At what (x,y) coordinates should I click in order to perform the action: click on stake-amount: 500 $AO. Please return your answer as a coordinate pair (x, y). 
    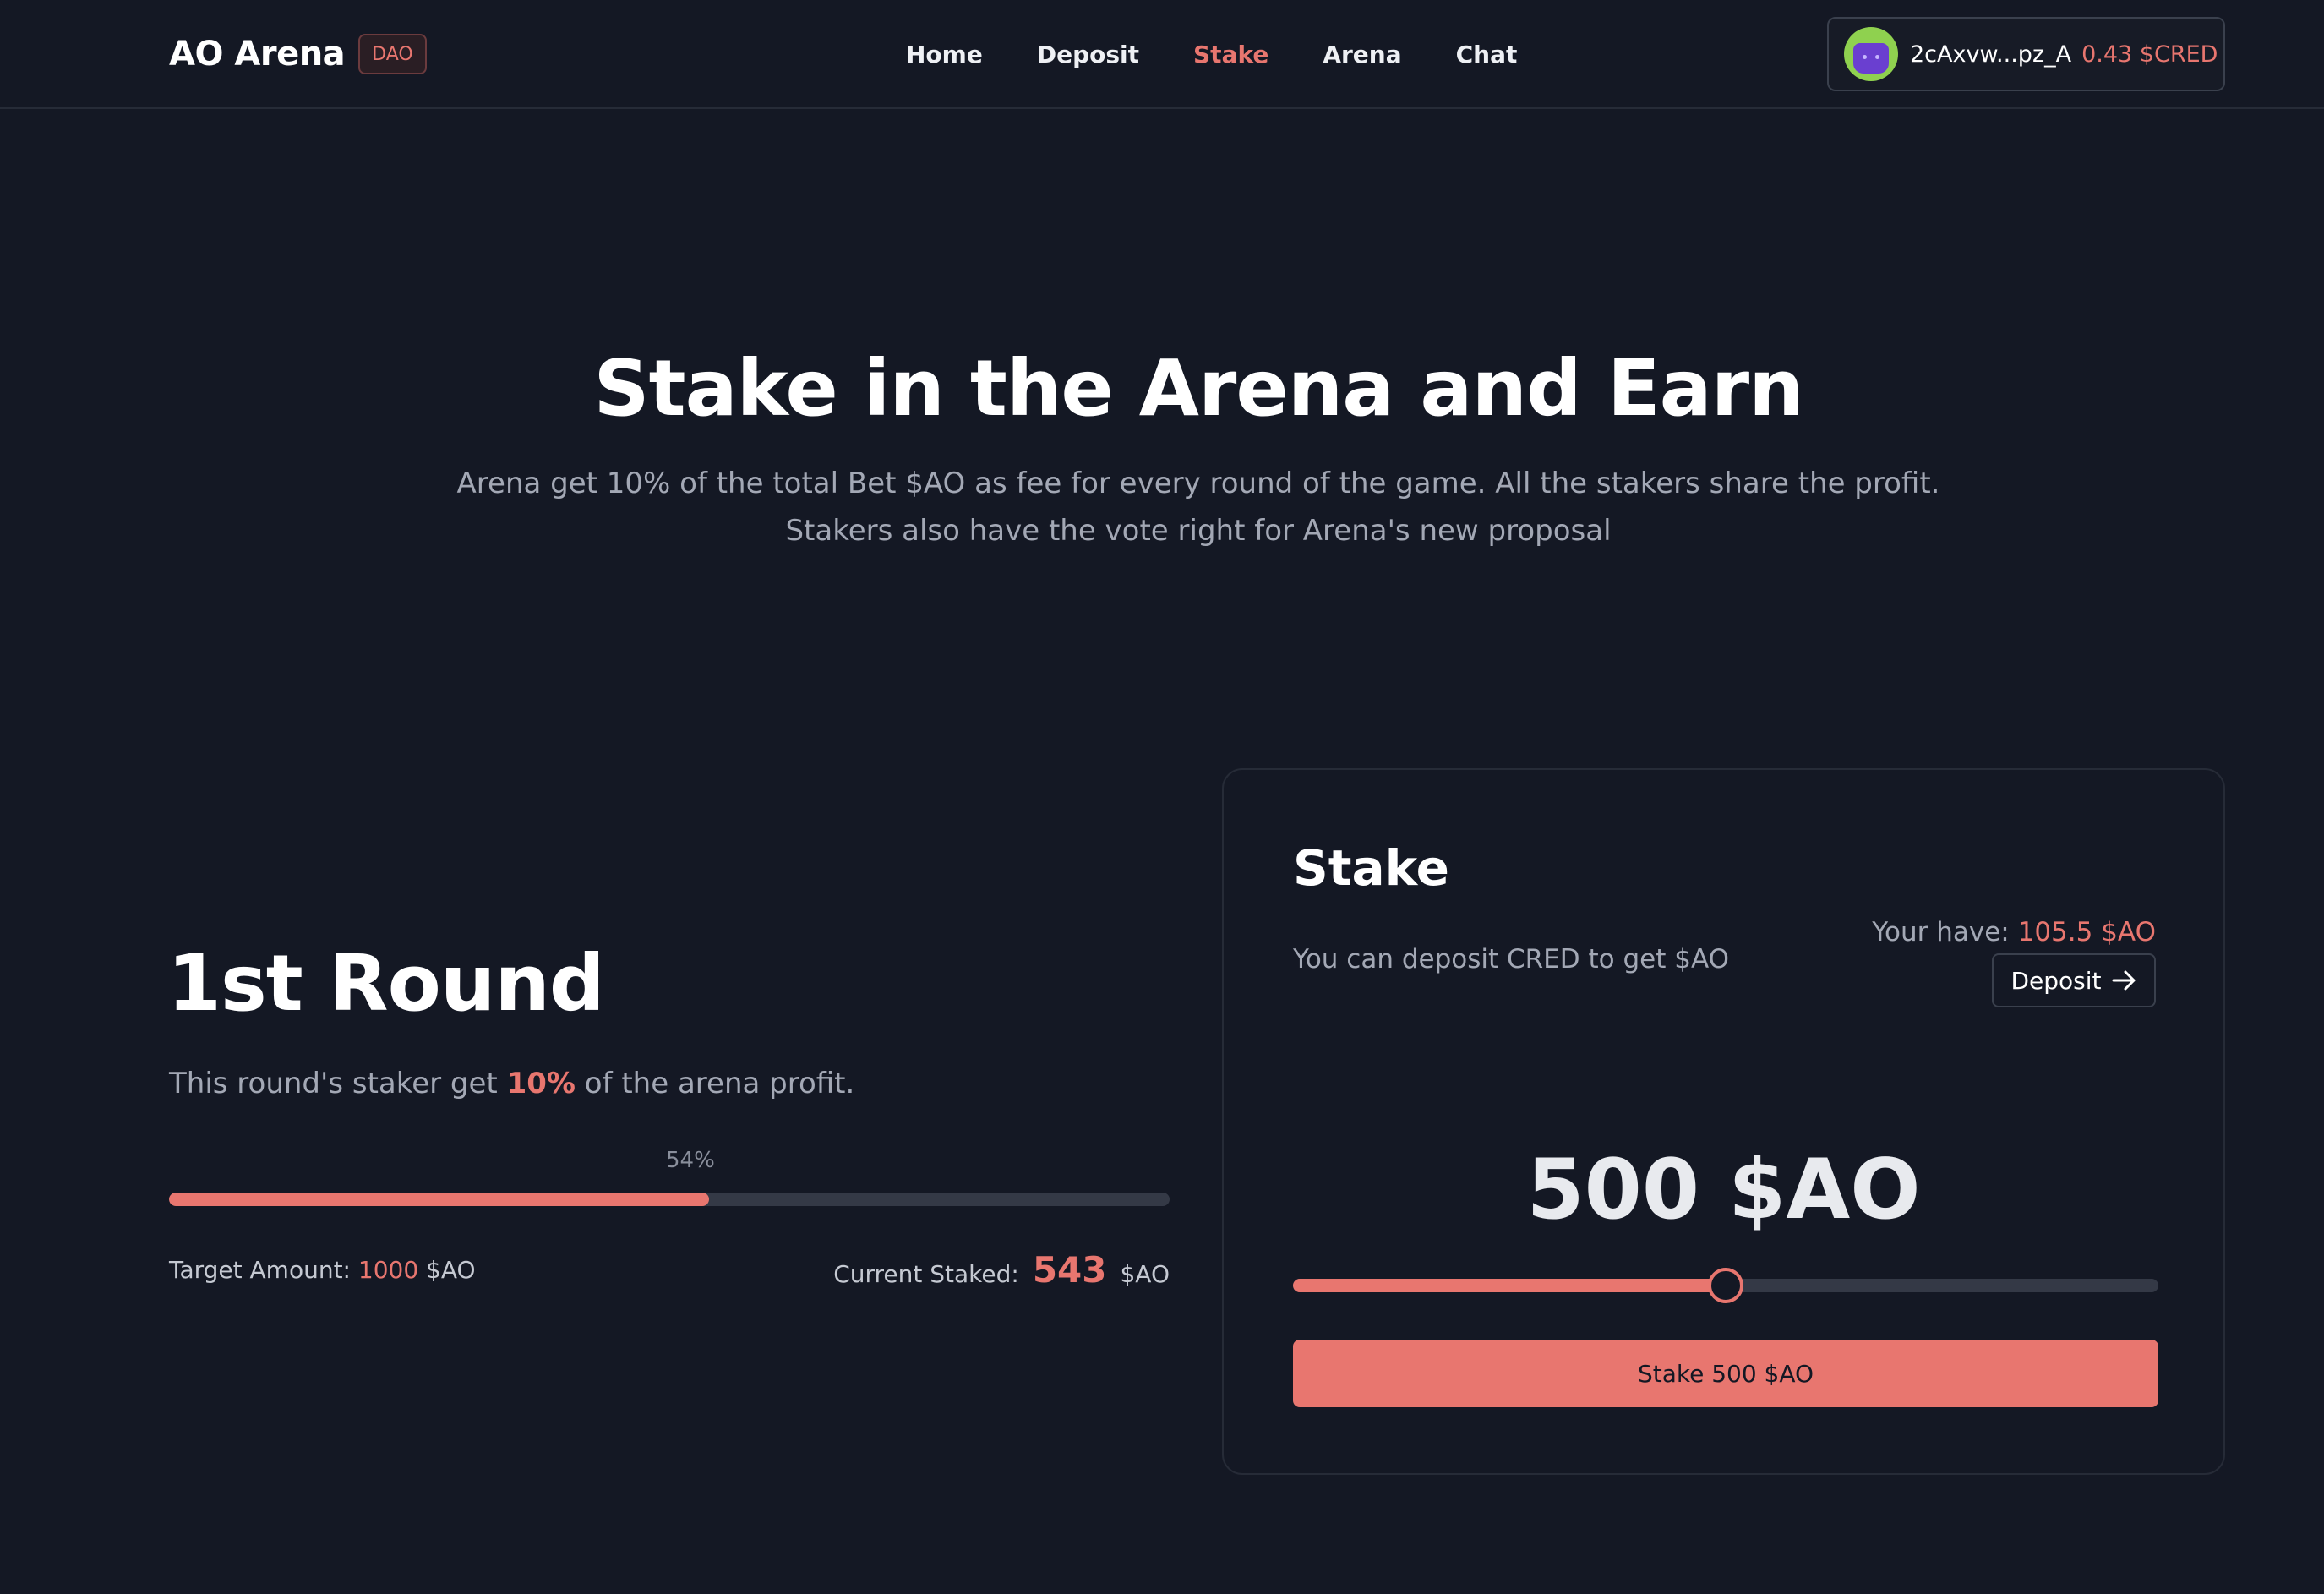
    Looking at the image, I should click on (1723, 1190).